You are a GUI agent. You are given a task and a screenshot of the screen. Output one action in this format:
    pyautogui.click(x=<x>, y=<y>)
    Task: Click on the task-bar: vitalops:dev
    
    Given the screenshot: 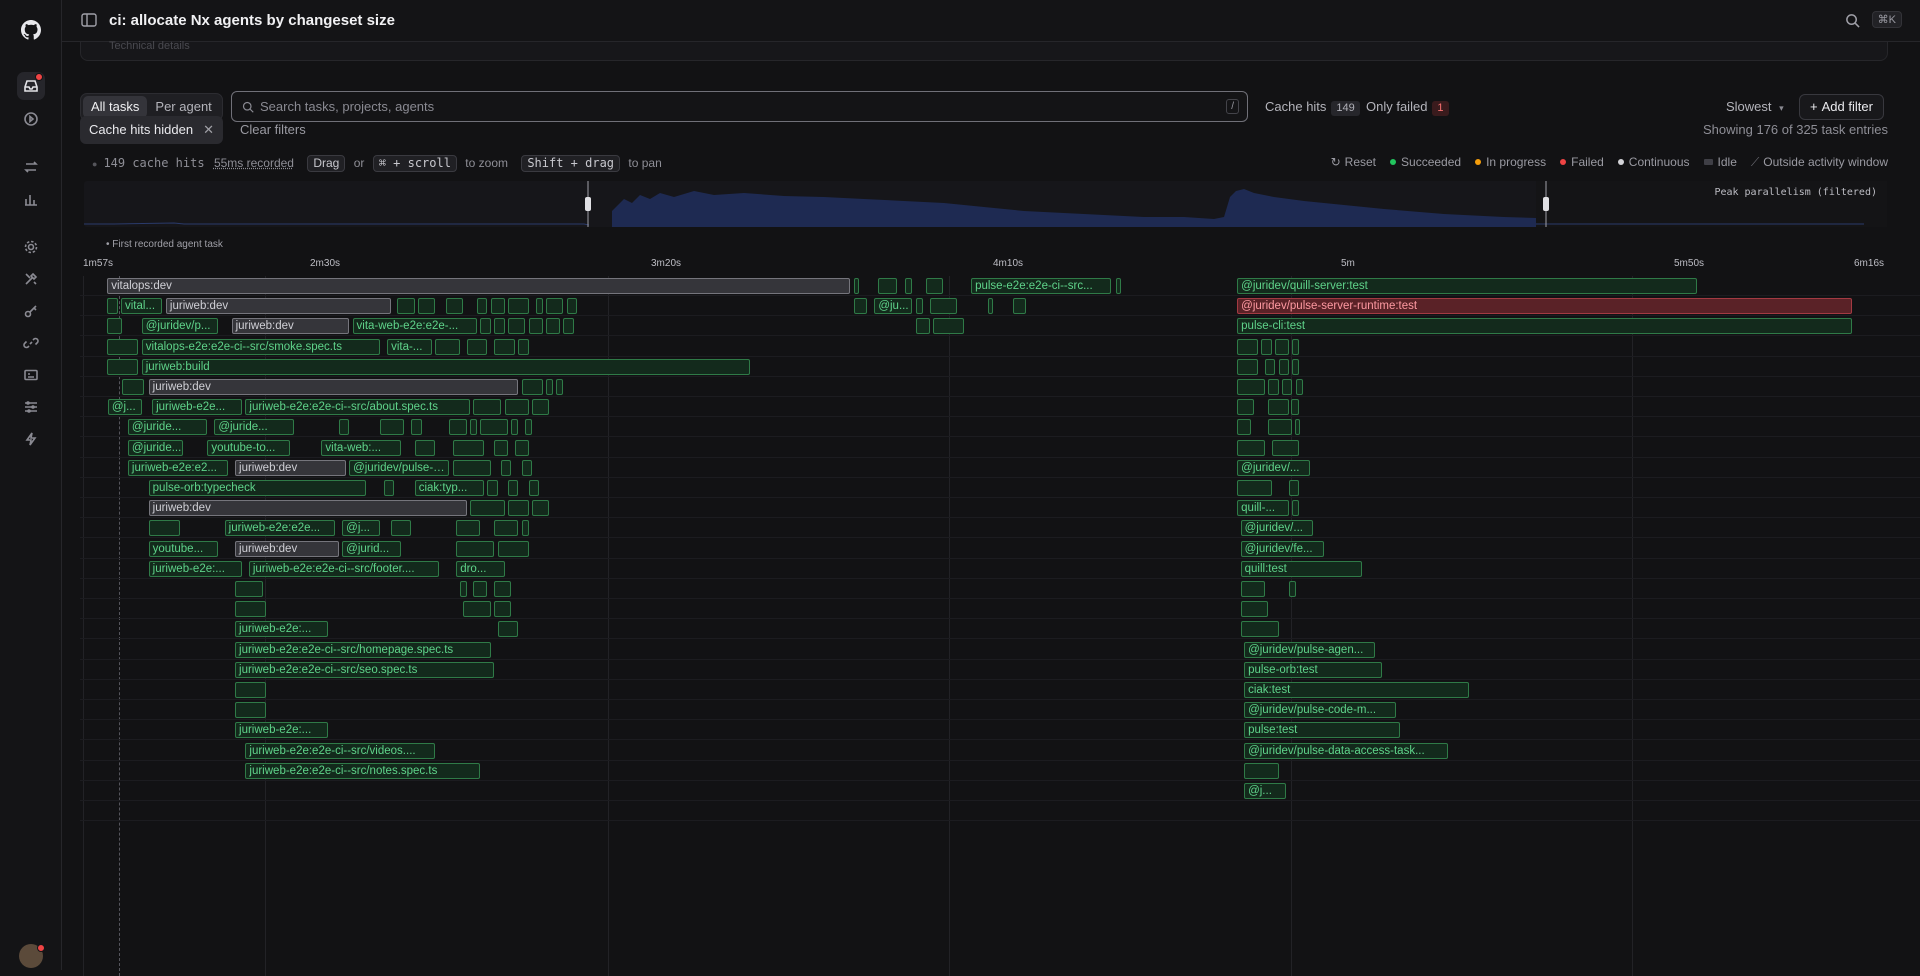 What is the action you would take?
    pyautogui.click(x=478, y=286)
    